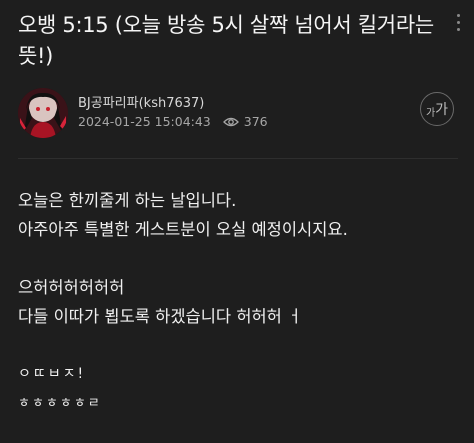 This screenshot has height=443, width=474. Describe the element at coordinates (430, 113) in the screenshot. I see `font-size-small-label: 가` at that location.